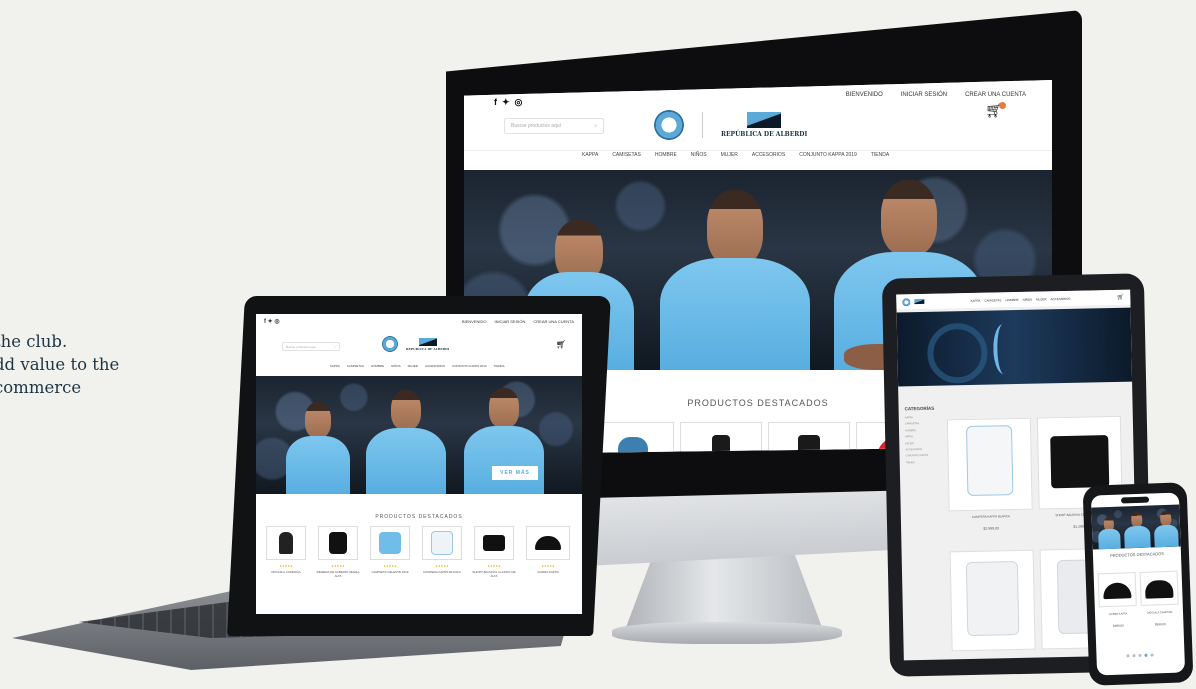 The image size is (1196, 689). What do you see at coordinates (494, 574) in the screenshot?
I see `product-name: SHORT BALDIVIA CLASSIC DE ALTA` at bounding box center [494, 574].